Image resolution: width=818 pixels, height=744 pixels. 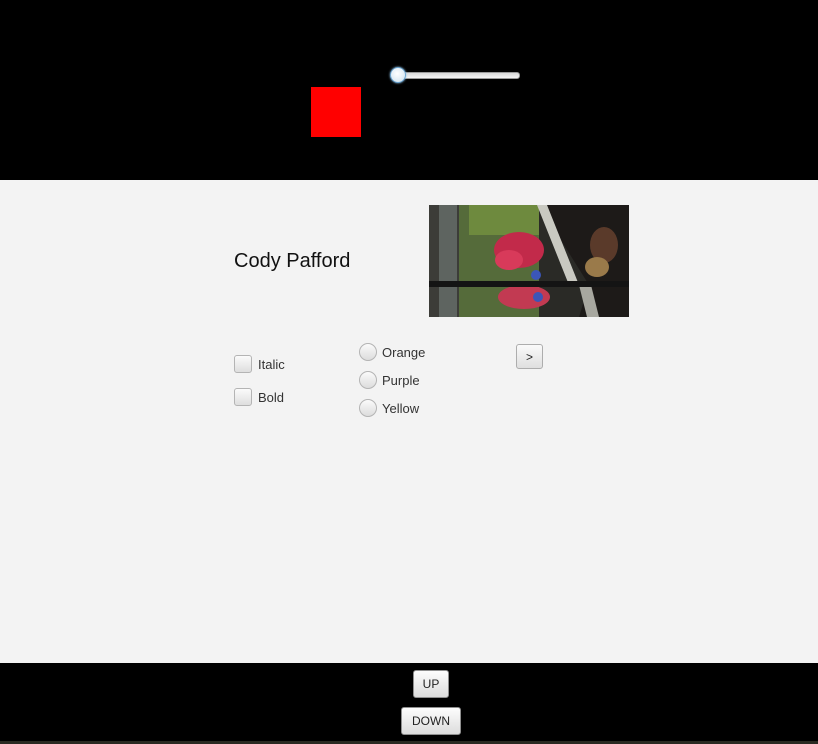 I want to click on slider-track, so click(x=455, y=75).